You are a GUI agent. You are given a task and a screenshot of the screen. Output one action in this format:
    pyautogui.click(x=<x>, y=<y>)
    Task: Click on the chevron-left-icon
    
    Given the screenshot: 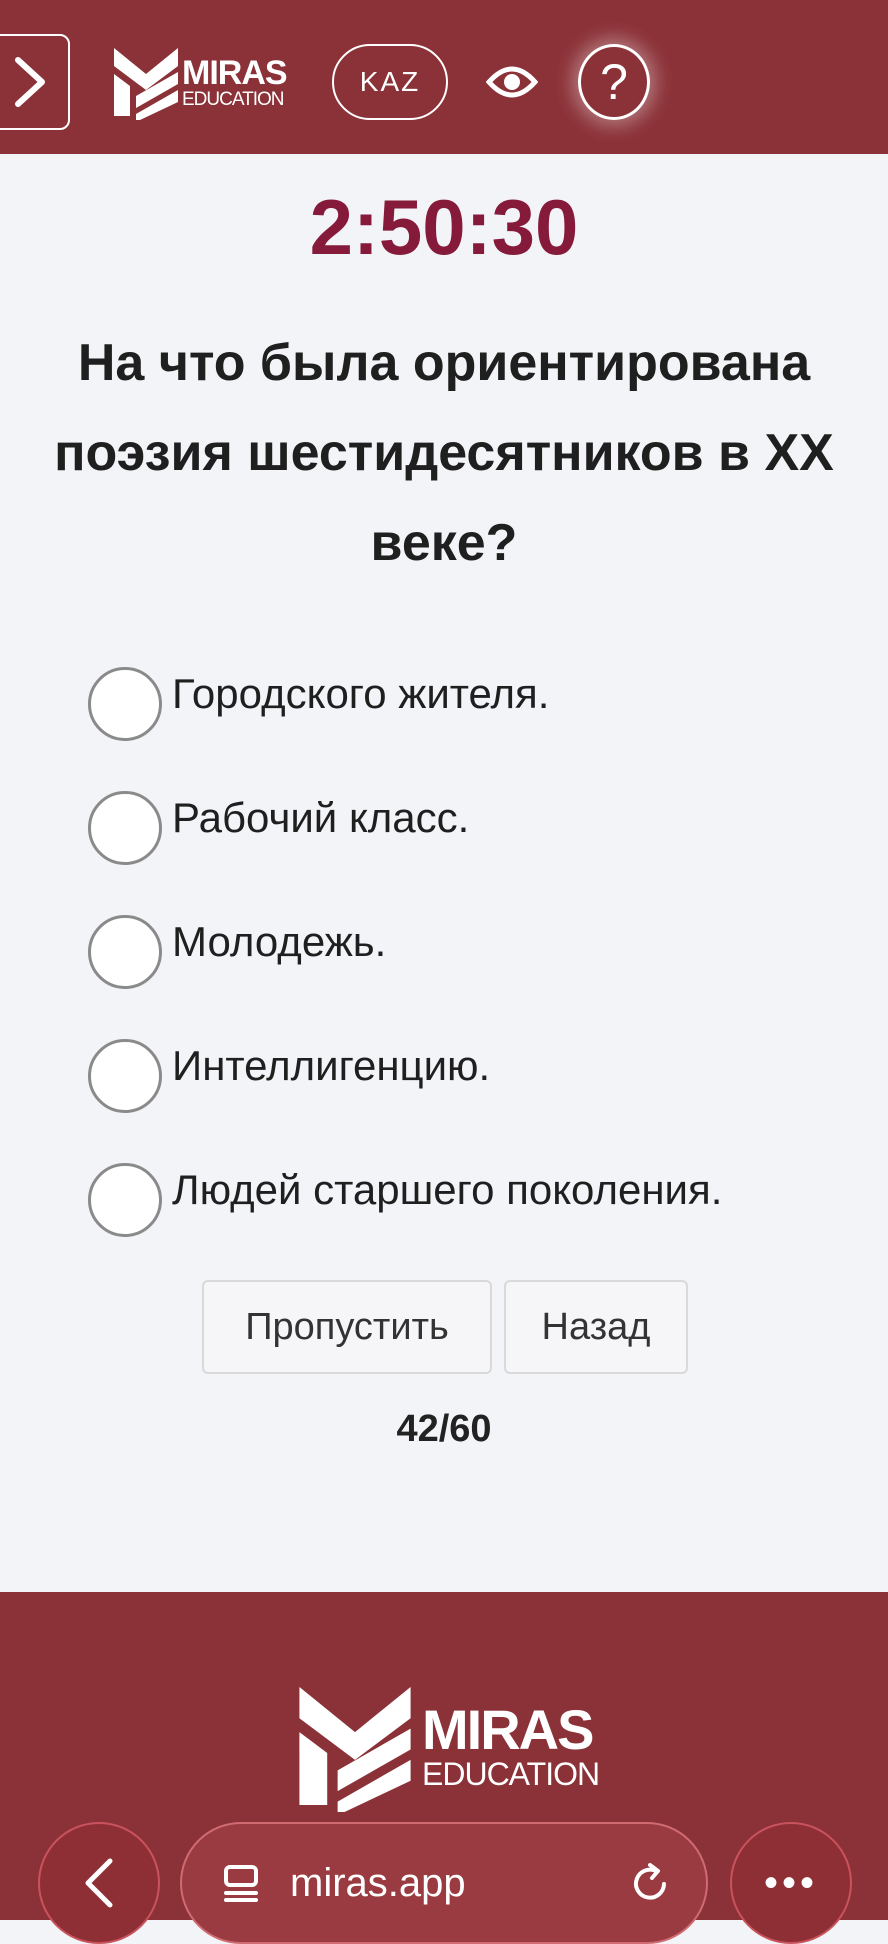 What is the action you would take?
    pyautogui.click(x=99, y=1883)
    